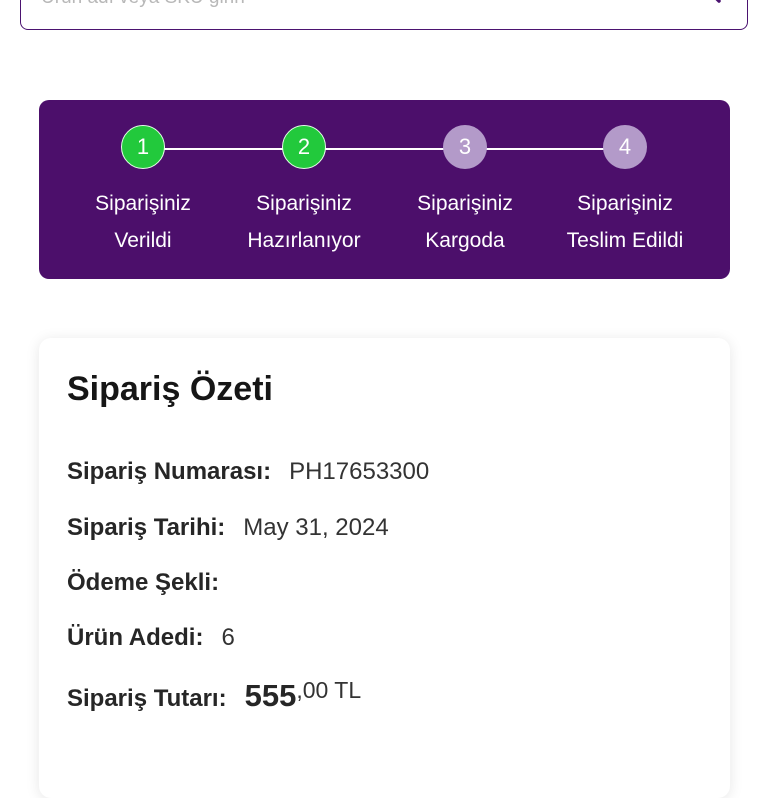 The image size is (768, 798). What do you see at coordinates (169, 471) in the screenshot?
I see `order-number-label: Sipariş Numarası:` at bounding box center [169, 471].